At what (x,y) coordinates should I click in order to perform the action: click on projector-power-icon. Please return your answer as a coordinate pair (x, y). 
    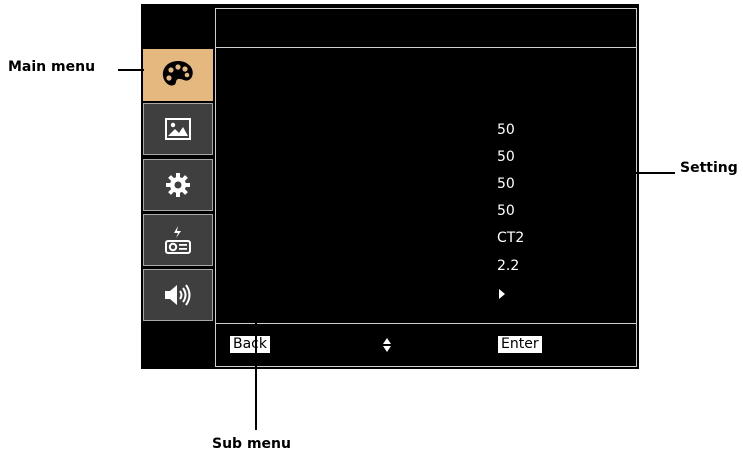
    Looking at the image, I should click on (178, 240).